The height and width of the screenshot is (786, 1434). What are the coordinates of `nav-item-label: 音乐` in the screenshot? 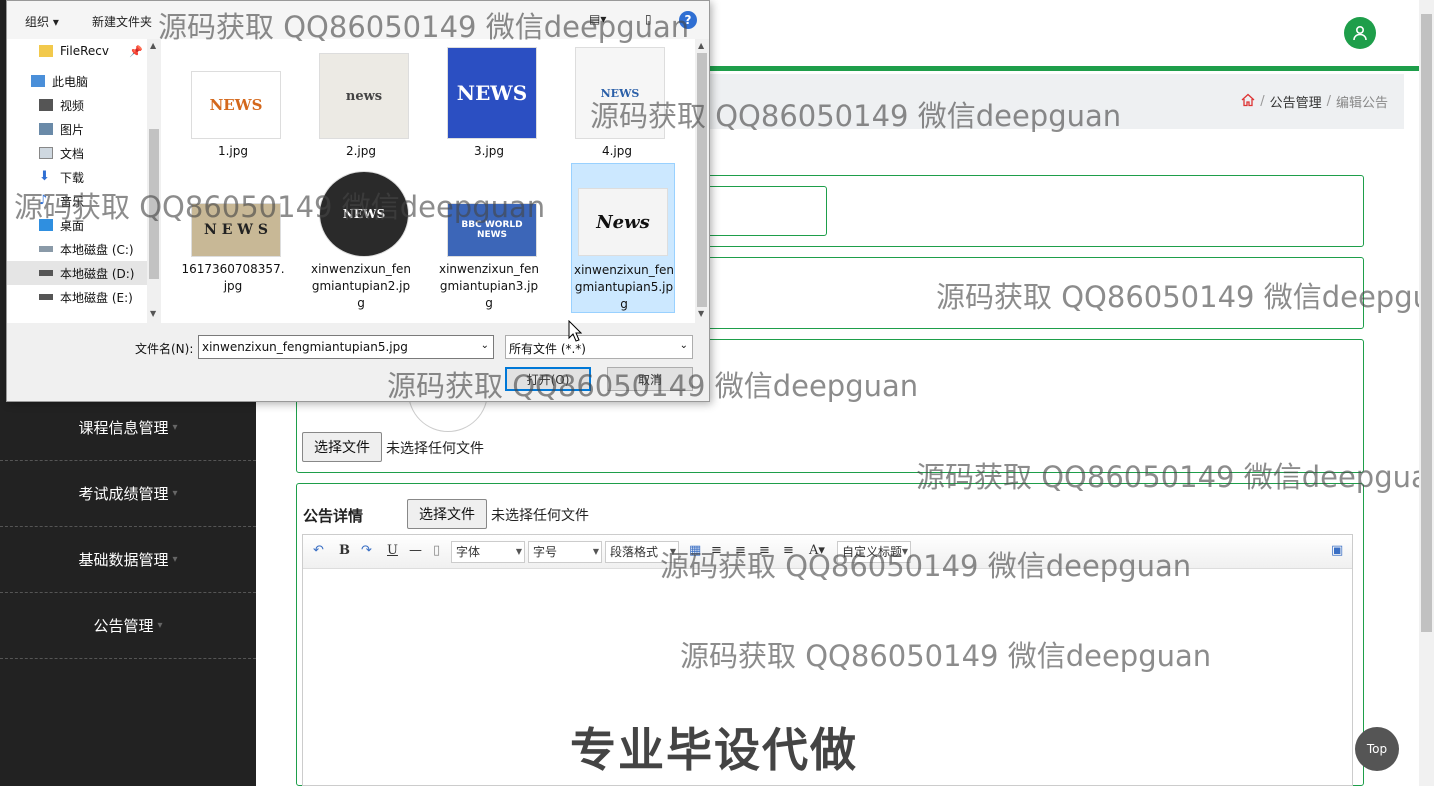 It's located at (72, 201).